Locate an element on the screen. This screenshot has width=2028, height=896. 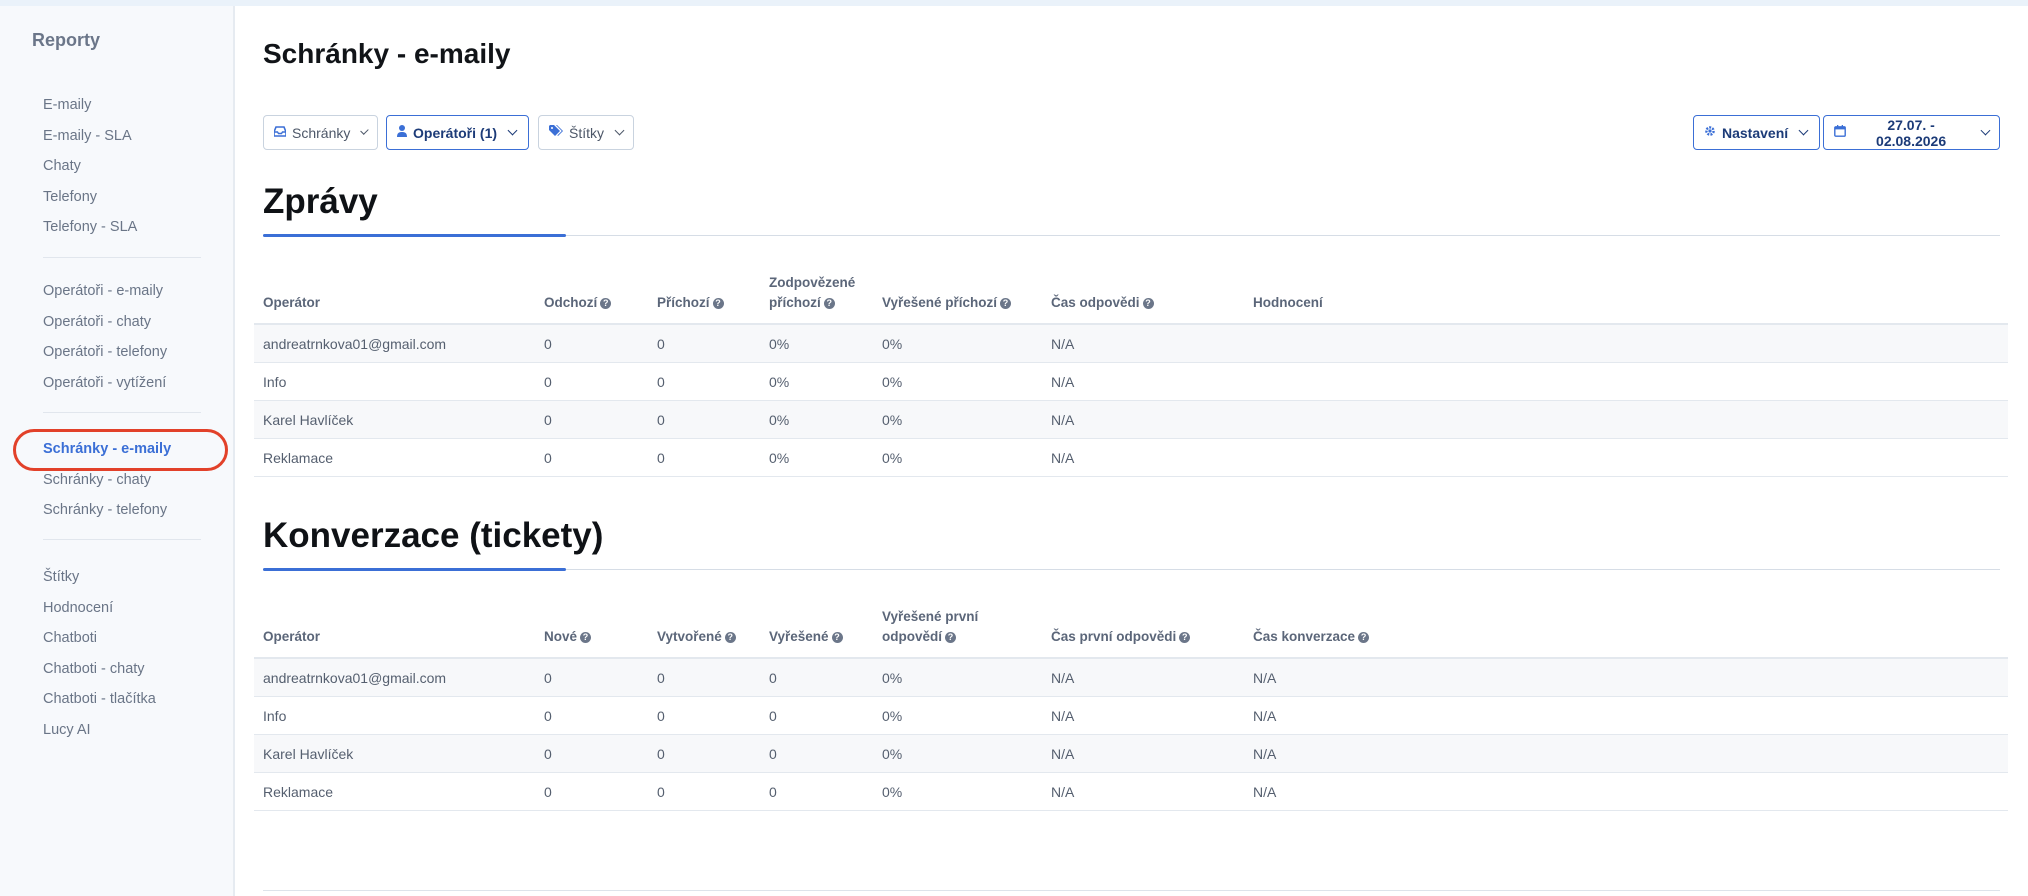
column-header: Vytvořené? is located at coordinates (696, 637).